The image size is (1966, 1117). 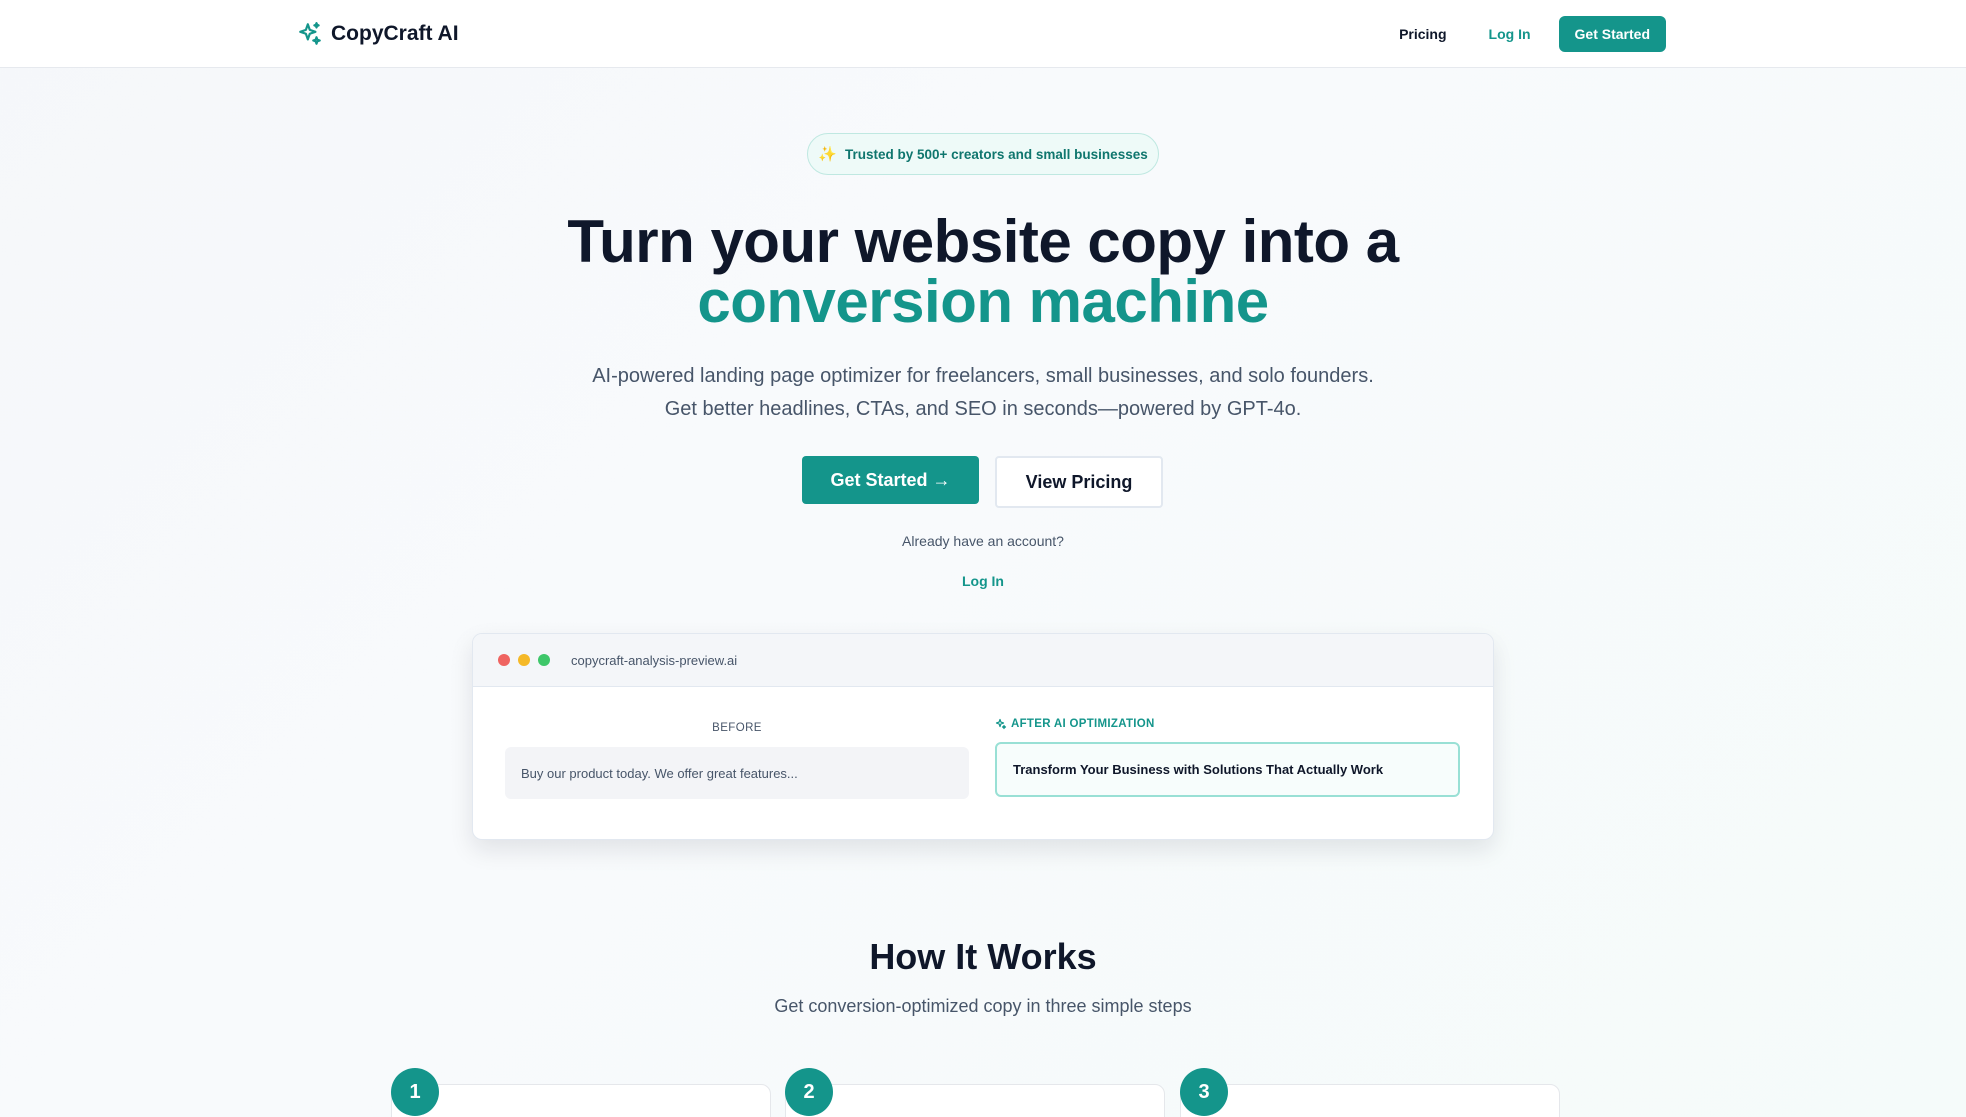 What do you see at coordinates (1422, 34) in the screenshot?
I see `nav-pricing-link: Pricing` at bounding box center [1422, 34].